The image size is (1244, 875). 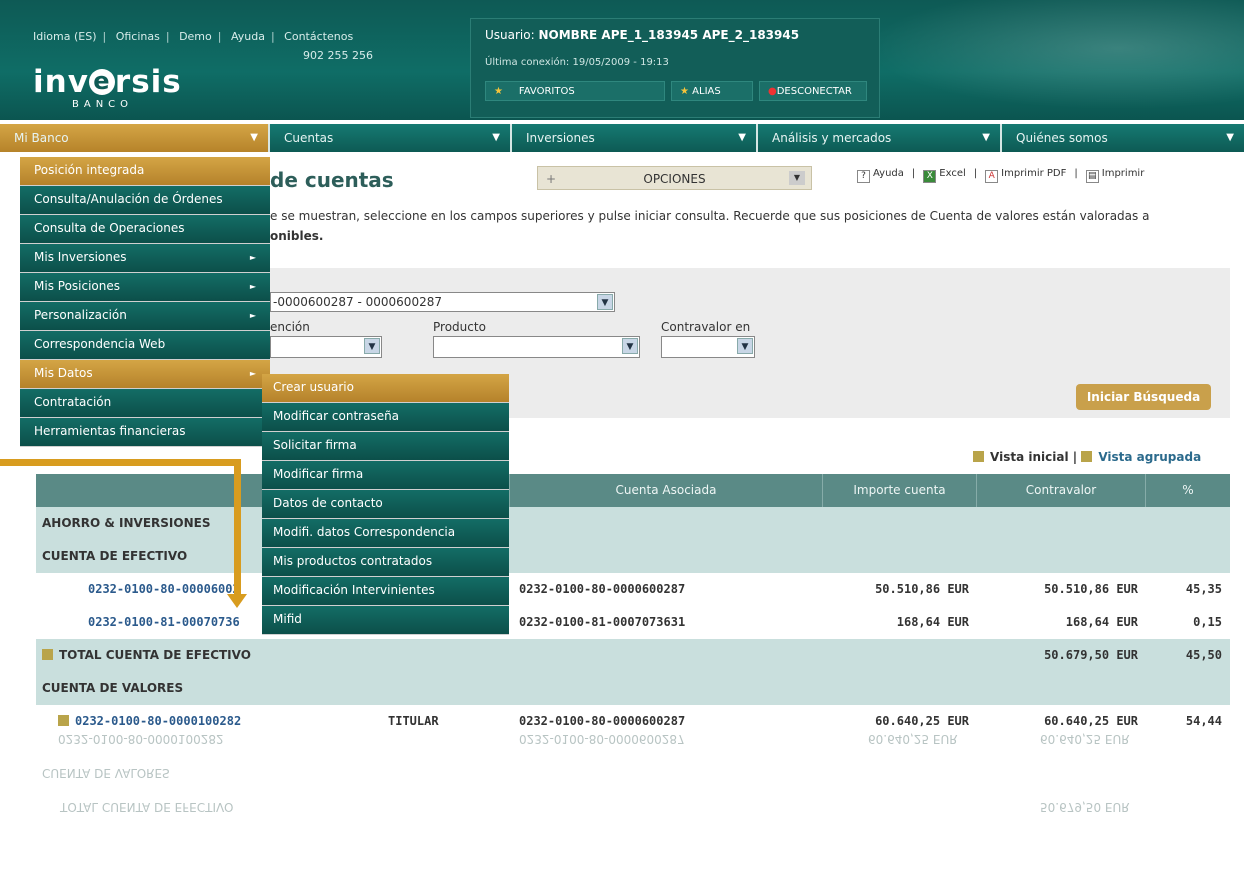 What do you see at coordinates (309, 138) in the screenshot?
I see `tab-label: Cuentas` at bounding box center [309, 138].